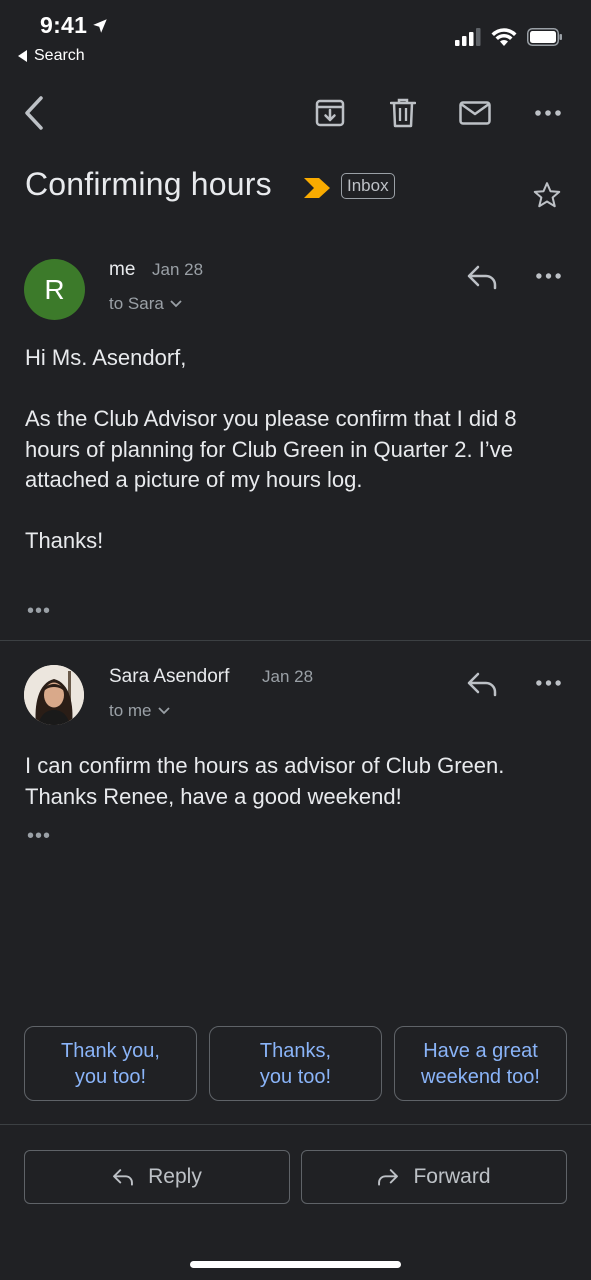 Image resolution: width=591 pixels, height=1280 pixels. Describe the element at coordinates (169, 676) in the screenshot. I see `sender-name: Sara Asendorf` at that location.